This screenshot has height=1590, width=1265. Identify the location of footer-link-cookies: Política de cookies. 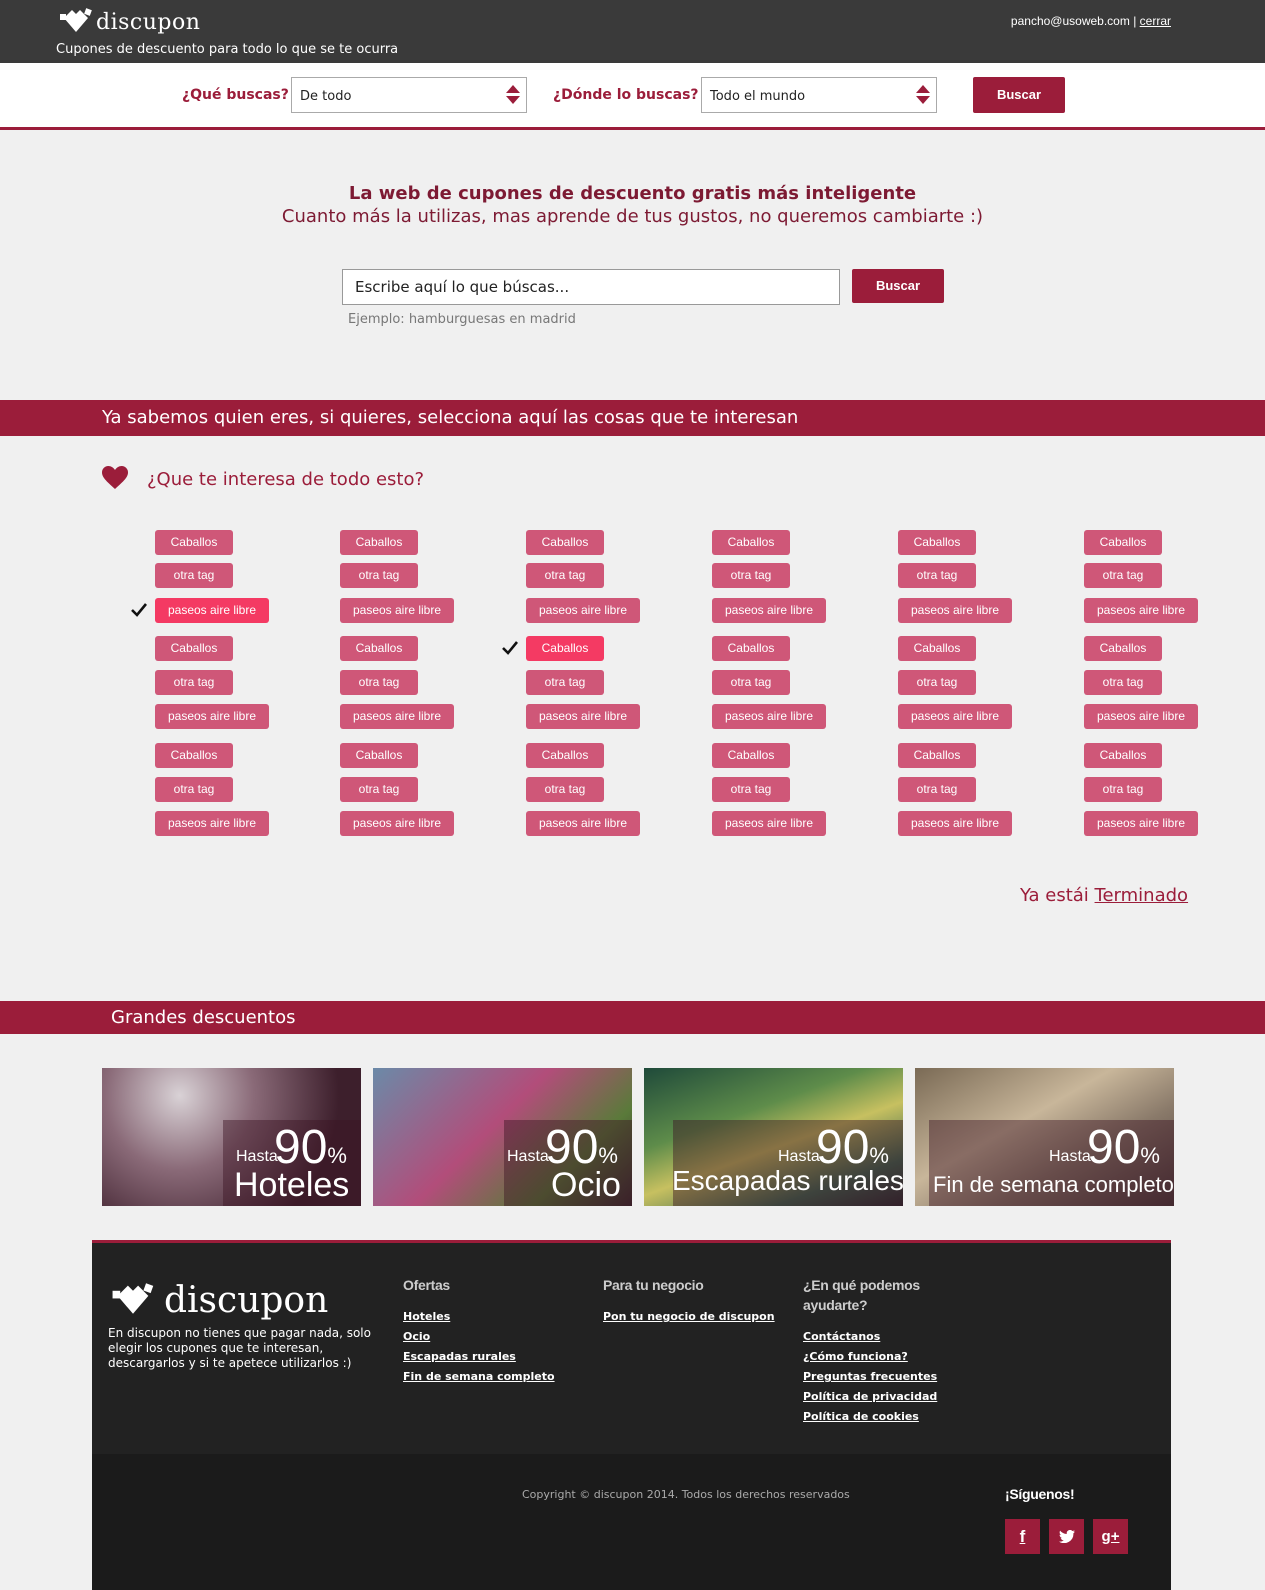
(873, 1417).